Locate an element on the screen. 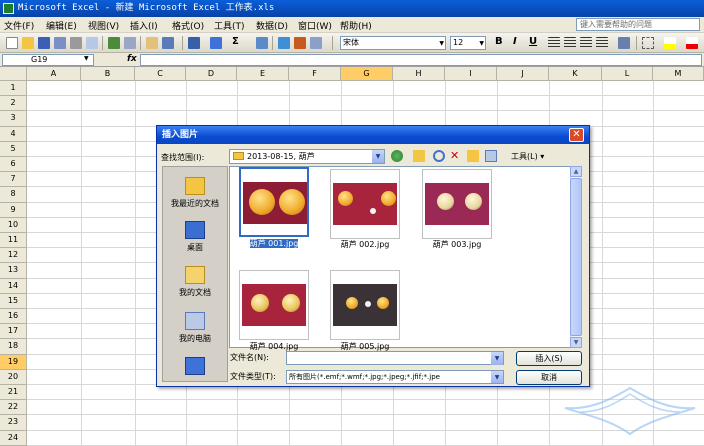 The height and width of the screenshot is (446, 704). borders-icon is located at coordinates (648, 43).